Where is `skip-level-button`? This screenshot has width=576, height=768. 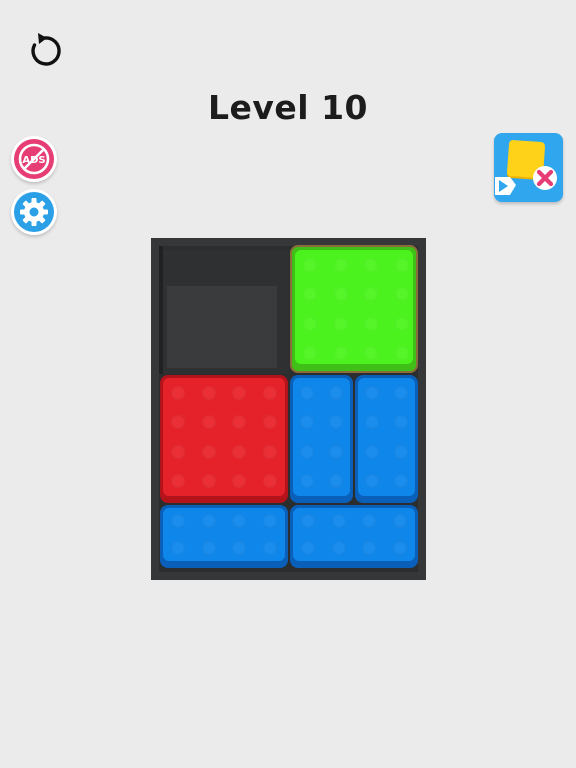 skip-level-button is located at coordinates (528, 167).